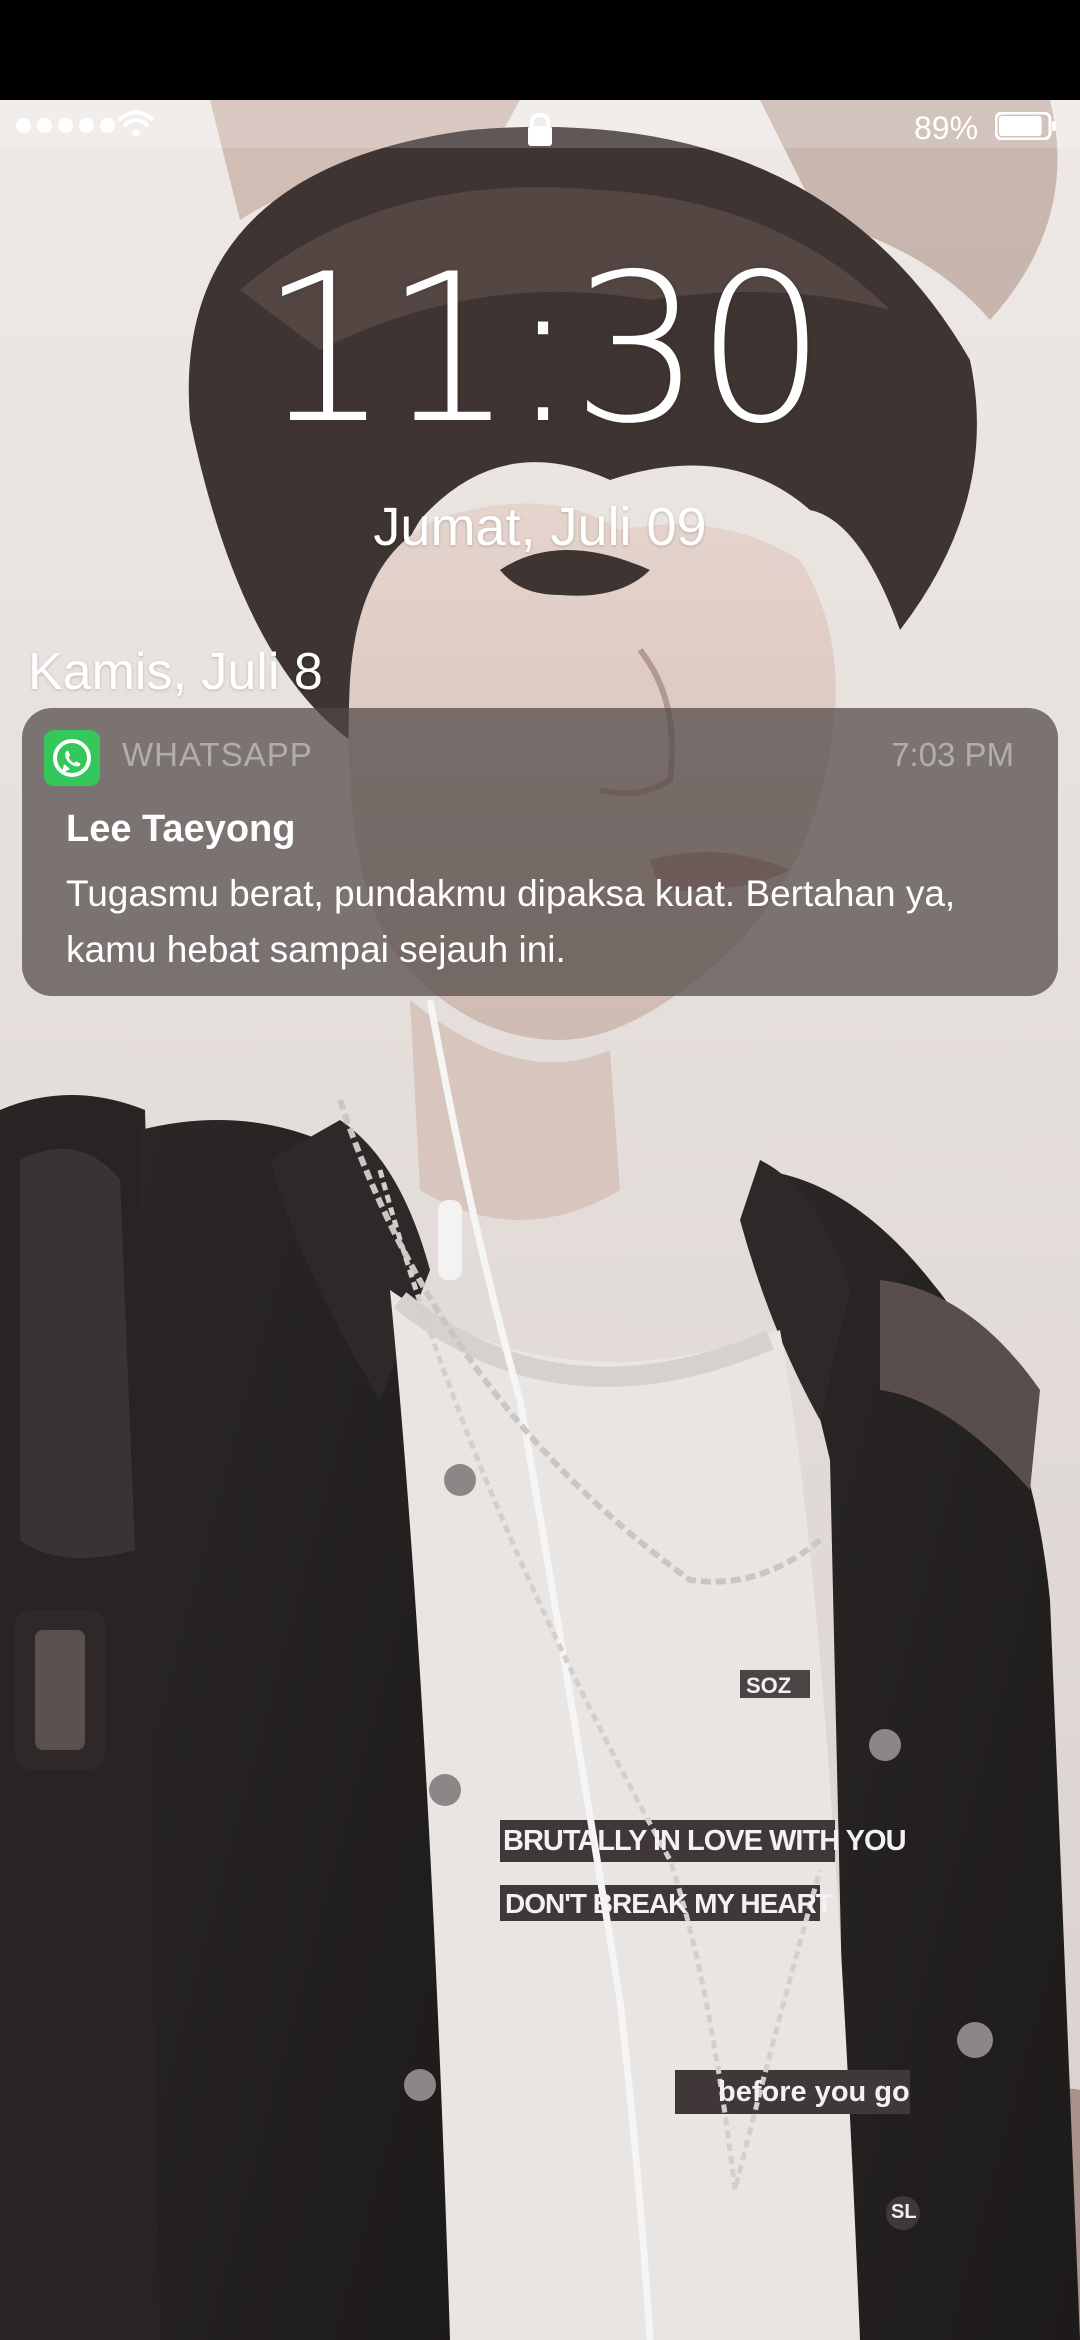 This screenshot has height=2340, width=1080. What do you see at coordinates (181, 829) in the screenshot?
I see `notification-sender: Lee Taeyong` at bounding box center [181, 829].